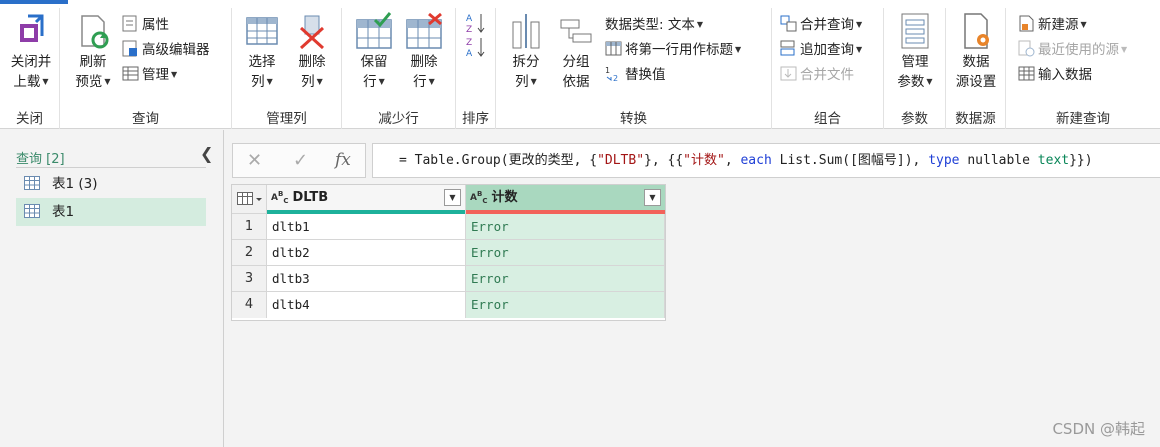 The image size is (1160, 447). What do you see at coordinates (565, 199) in the screenshot?
I see `column-header-count: ABC 计数 ▼` at bounding box center [565, 199].